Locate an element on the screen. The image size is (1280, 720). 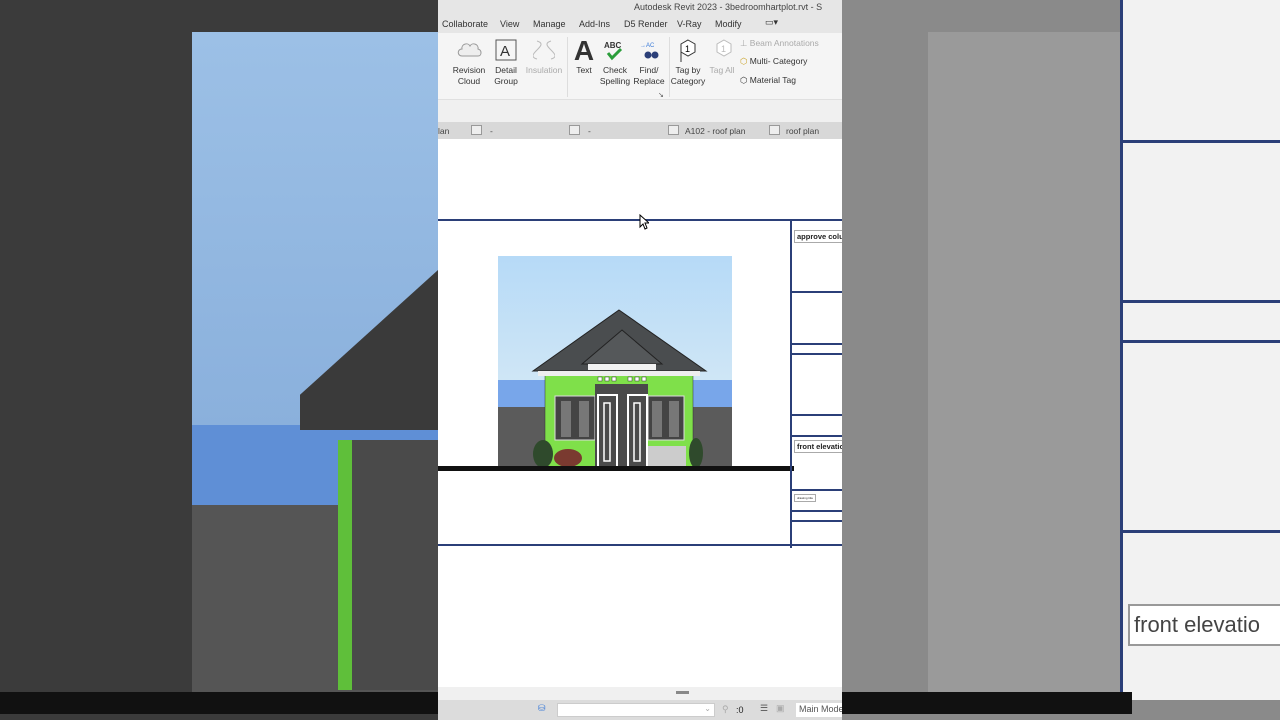
find-replace-button: →AC Find/ Replace is located at coordinates (649, 61).